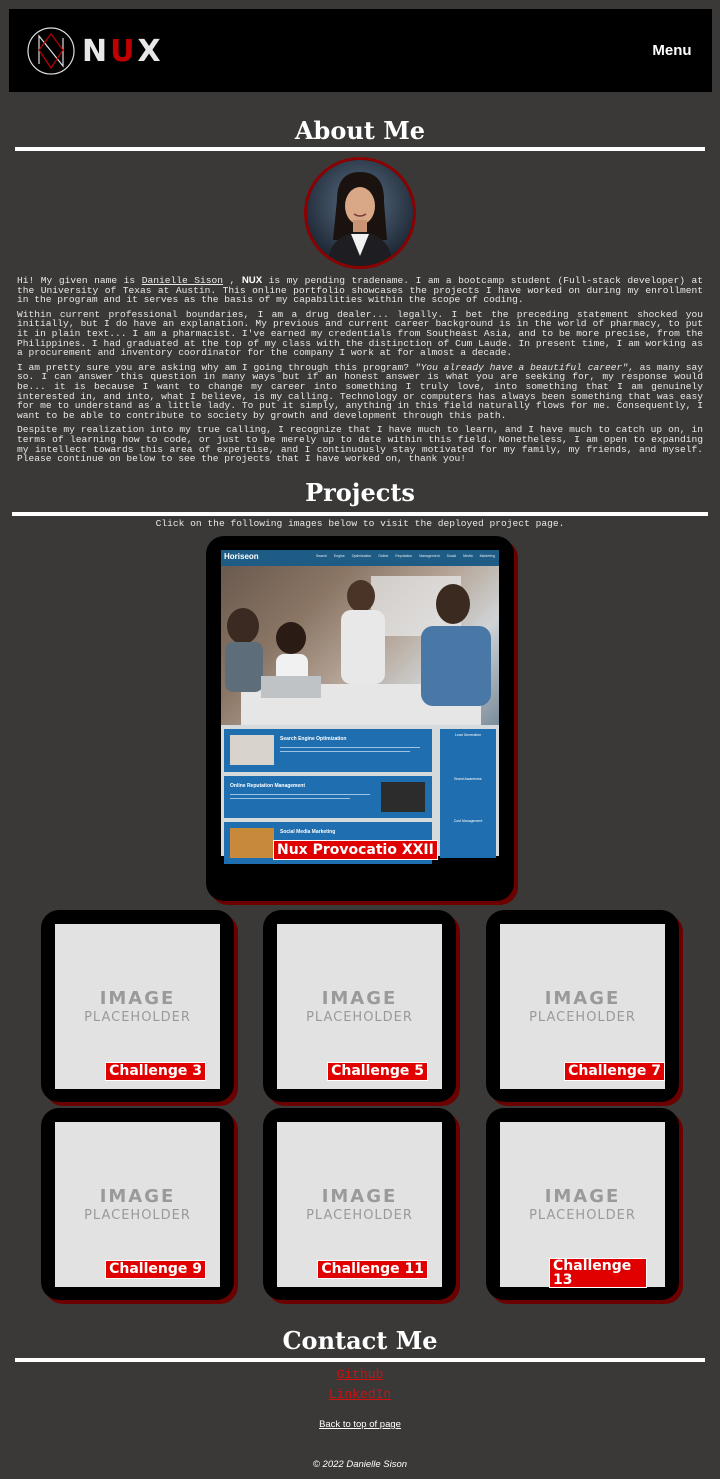  Describe the element at coordinates (360, 1424) in the screenshot. I see `back-to-top-link: Back to top of page` at that location.